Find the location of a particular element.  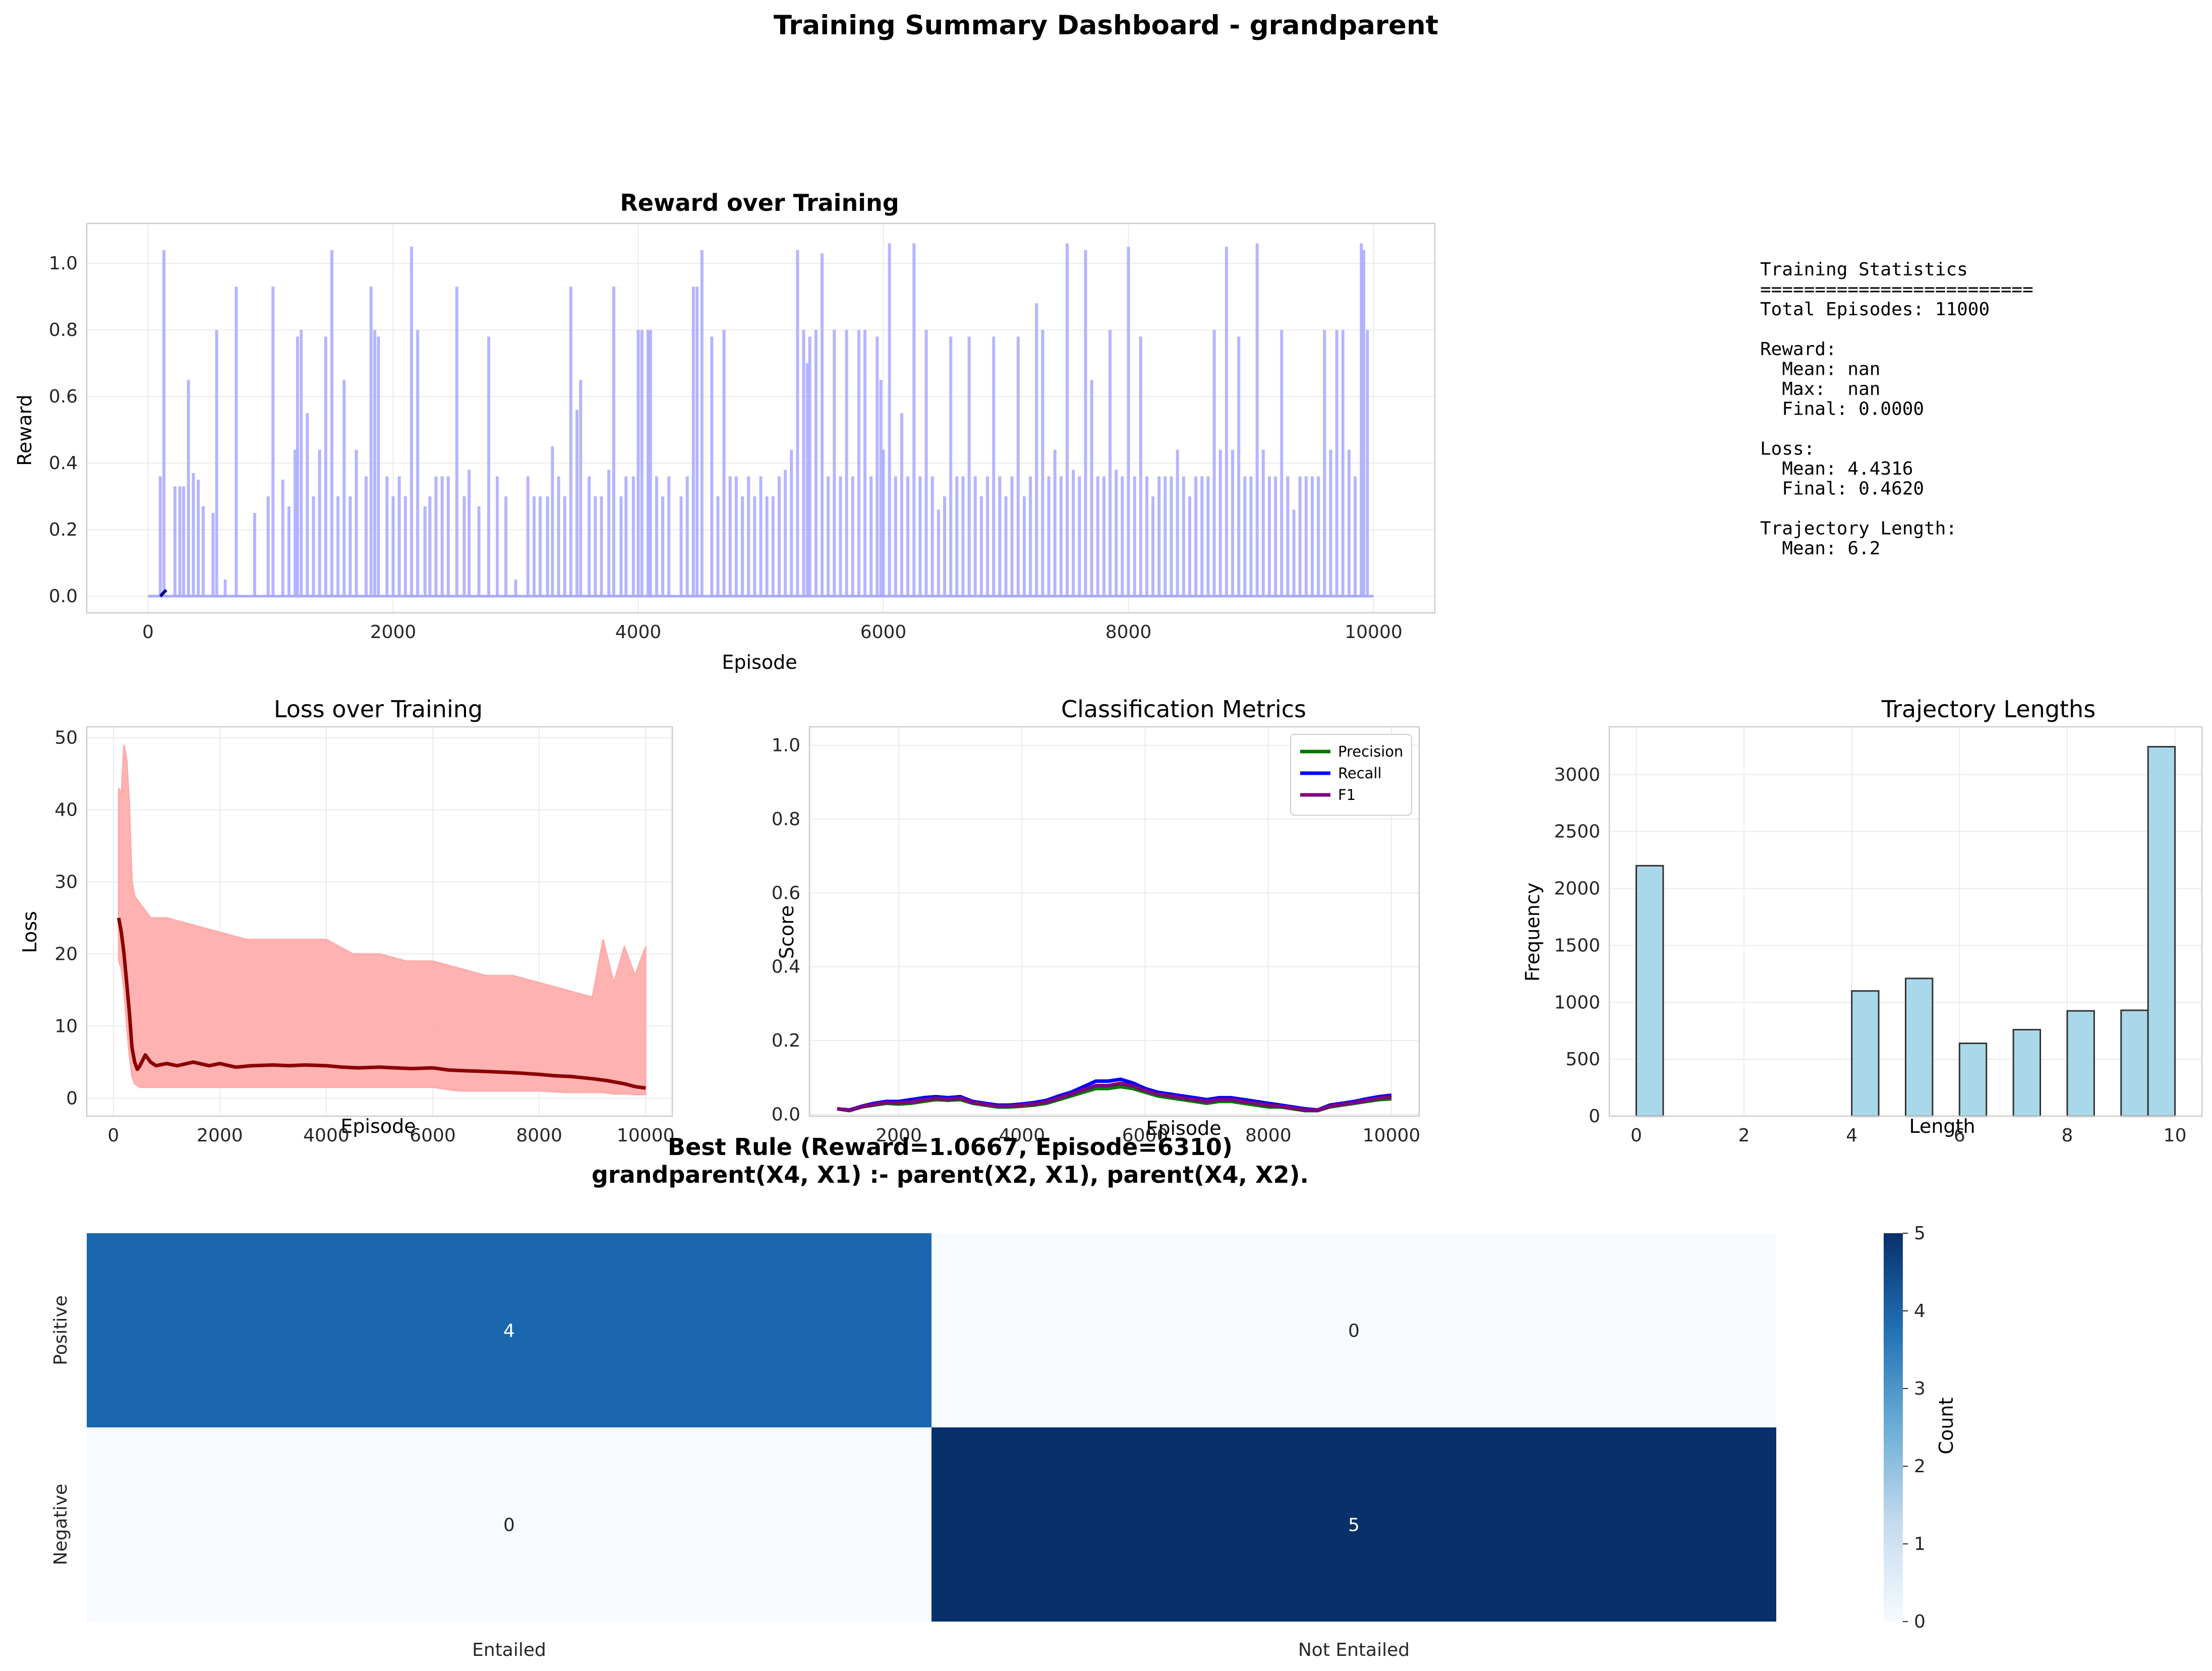

colorbar-tick-label: 3 is located at coordinates (1920, 1388).